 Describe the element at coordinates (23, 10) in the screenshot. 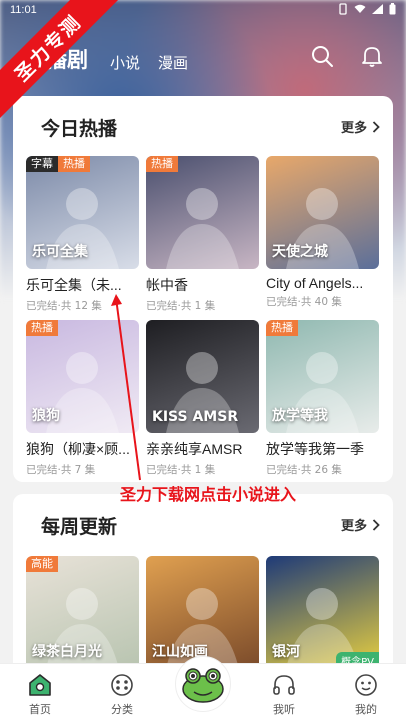

I see `status-time: 11:01` at that location.